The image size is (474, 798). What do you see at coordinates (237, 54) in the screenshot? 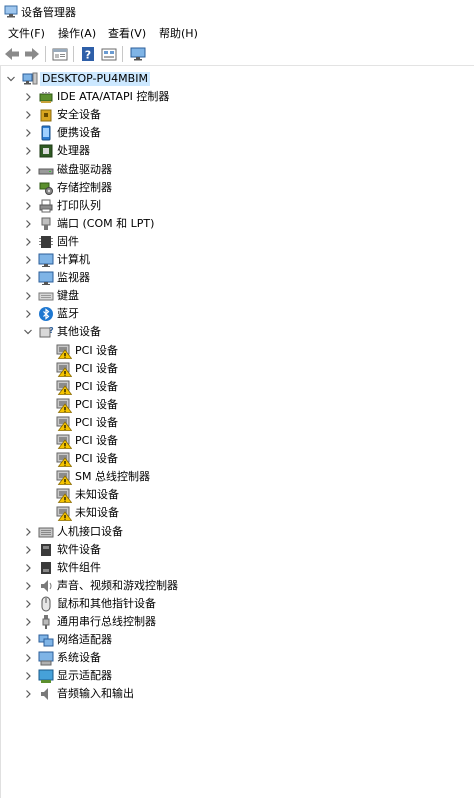
I see `toolbar: ?` at bounding box center [237, 54].